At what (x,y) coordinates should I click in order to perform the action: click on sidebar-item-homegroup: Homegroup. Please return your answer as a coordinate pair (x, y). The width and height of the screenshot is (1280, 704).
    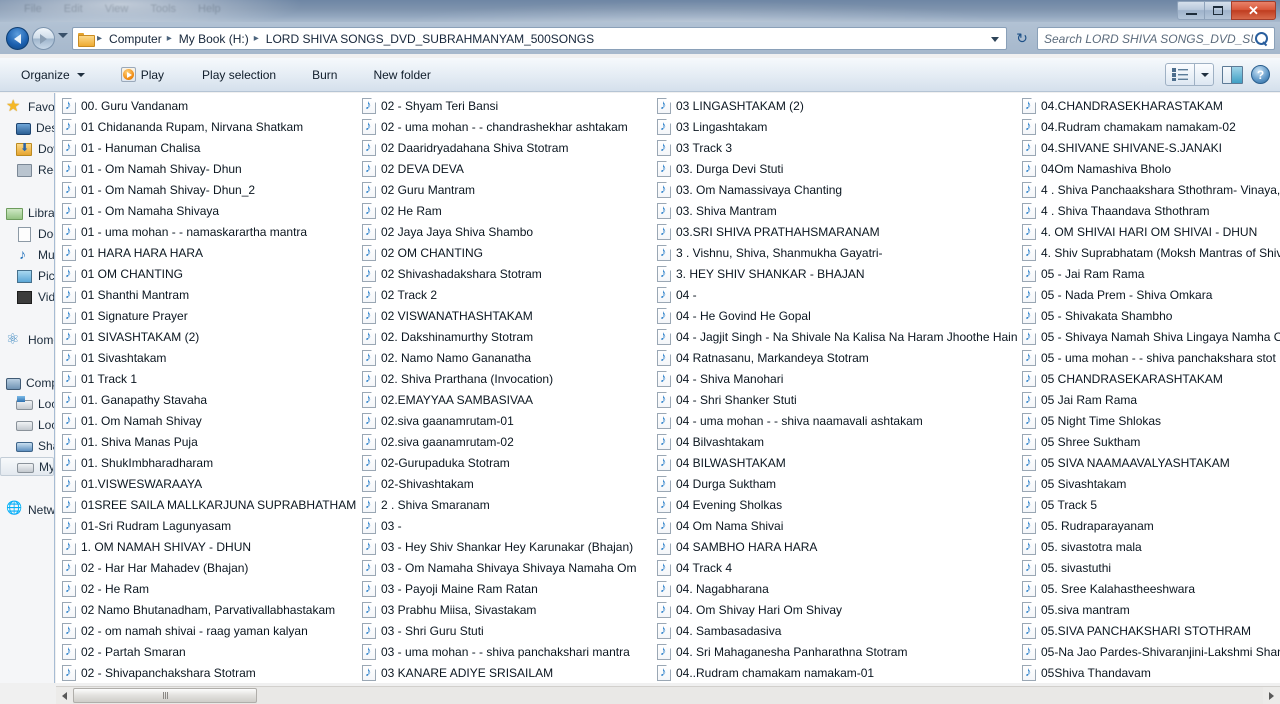
    Looking at the image, I should click on (27, 339).